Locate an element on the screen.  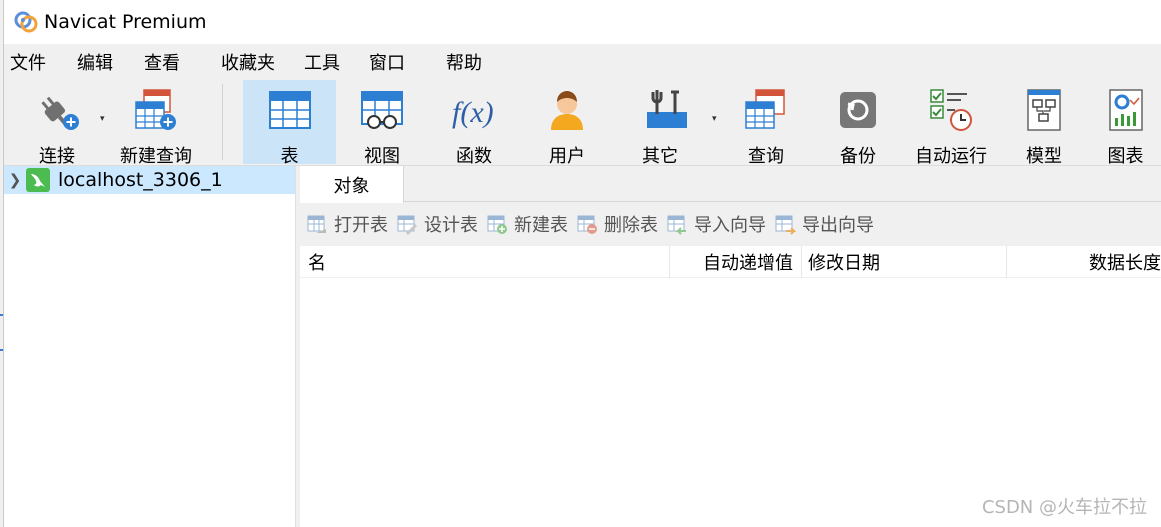
other-dropdown-icon: ▾ is located at coordinates (714, 119).